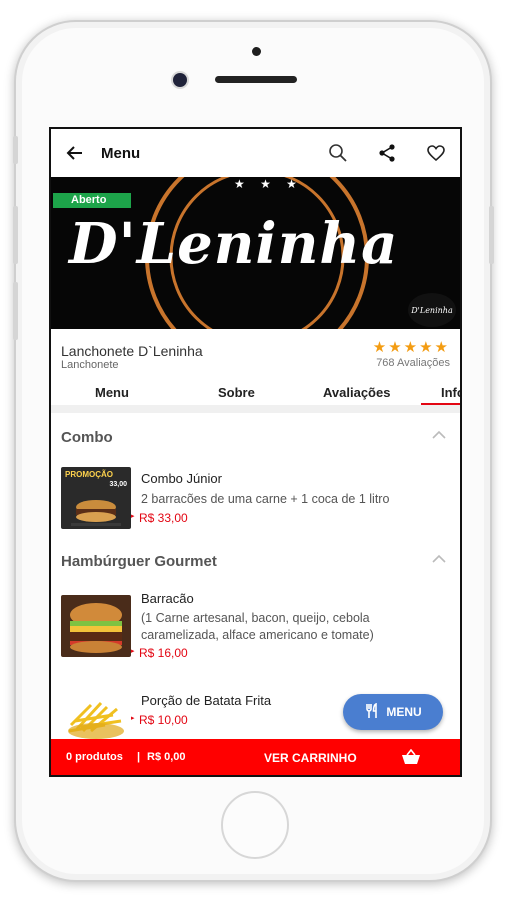 The image size is (507, 900). What do you see at coordinates (356, 392) in the screenshot?
I see `tab-avaliacoes: Avaliações` at bounding box center [356, 392].